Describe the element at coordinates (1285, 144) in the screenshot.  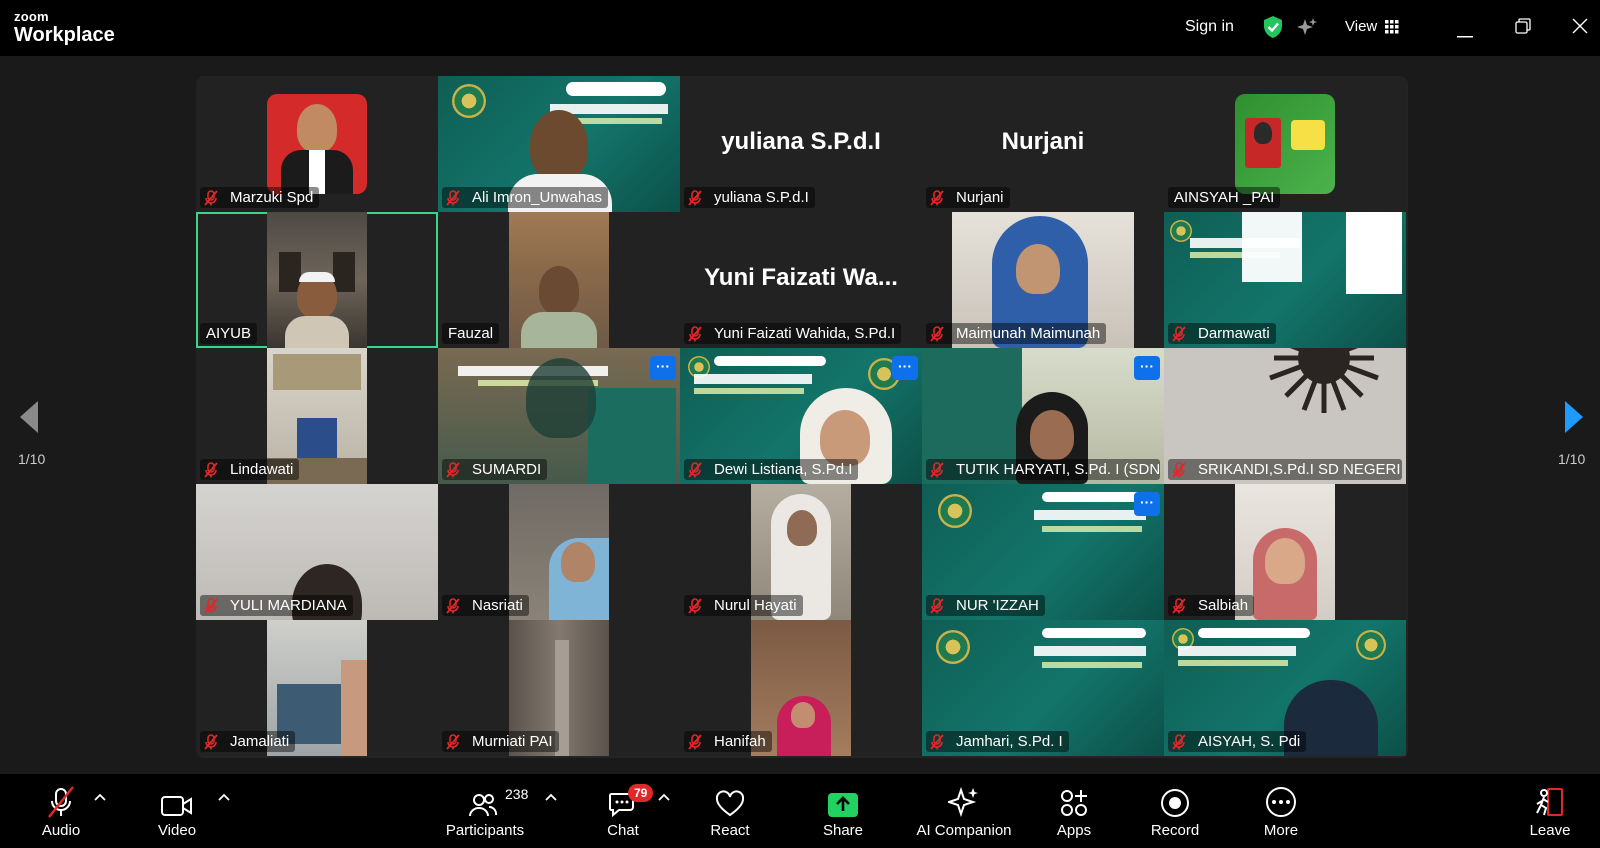
I see `participant-tile: AINSYAH _PAI` at that location.